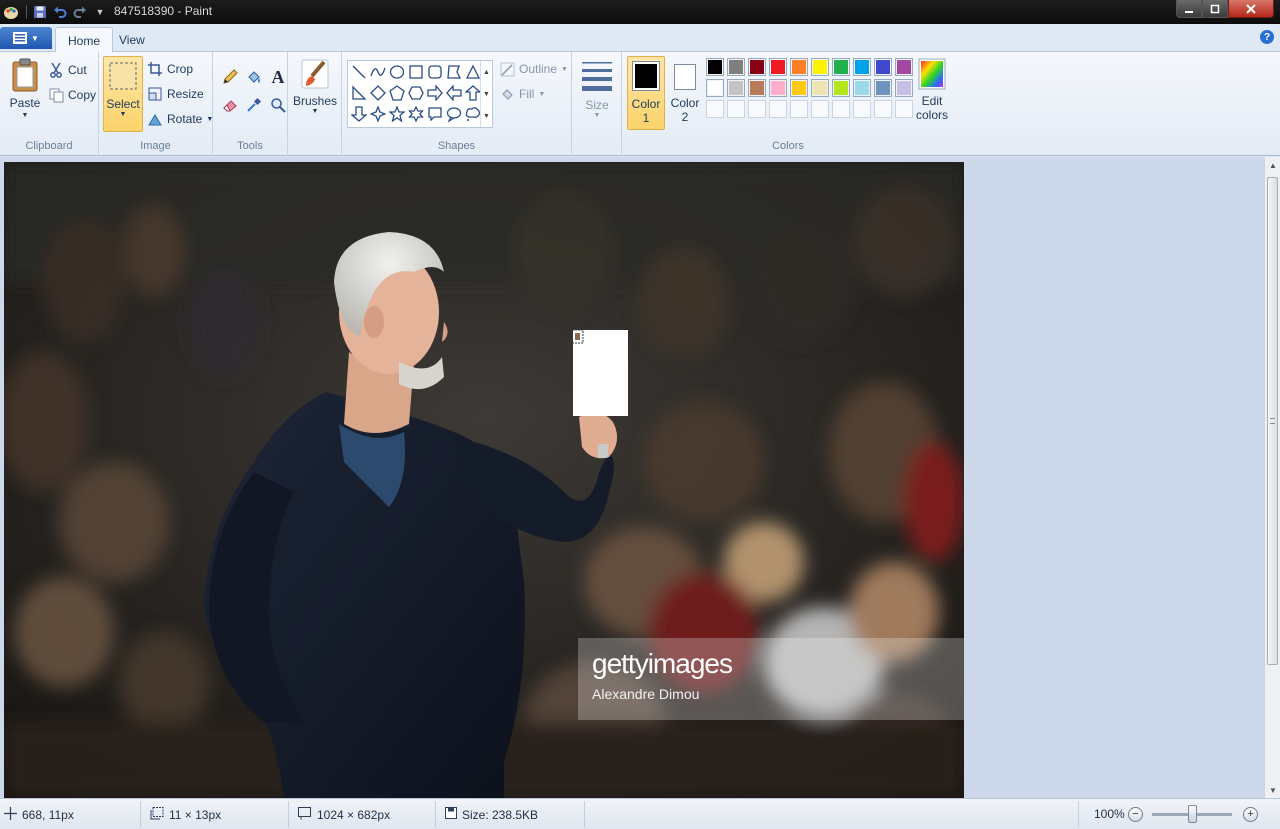 The width and height of the screenshot is (1280, 829). I want to click on color-picker-icon, so click(254, 105).